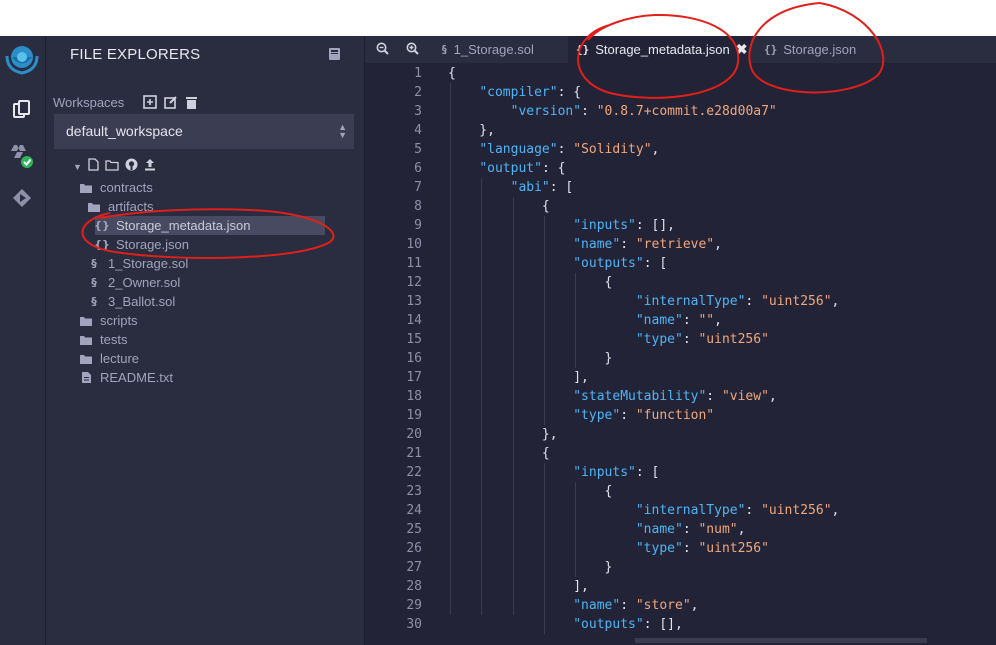  I want to click on line-number: 16, so click(414, 358).